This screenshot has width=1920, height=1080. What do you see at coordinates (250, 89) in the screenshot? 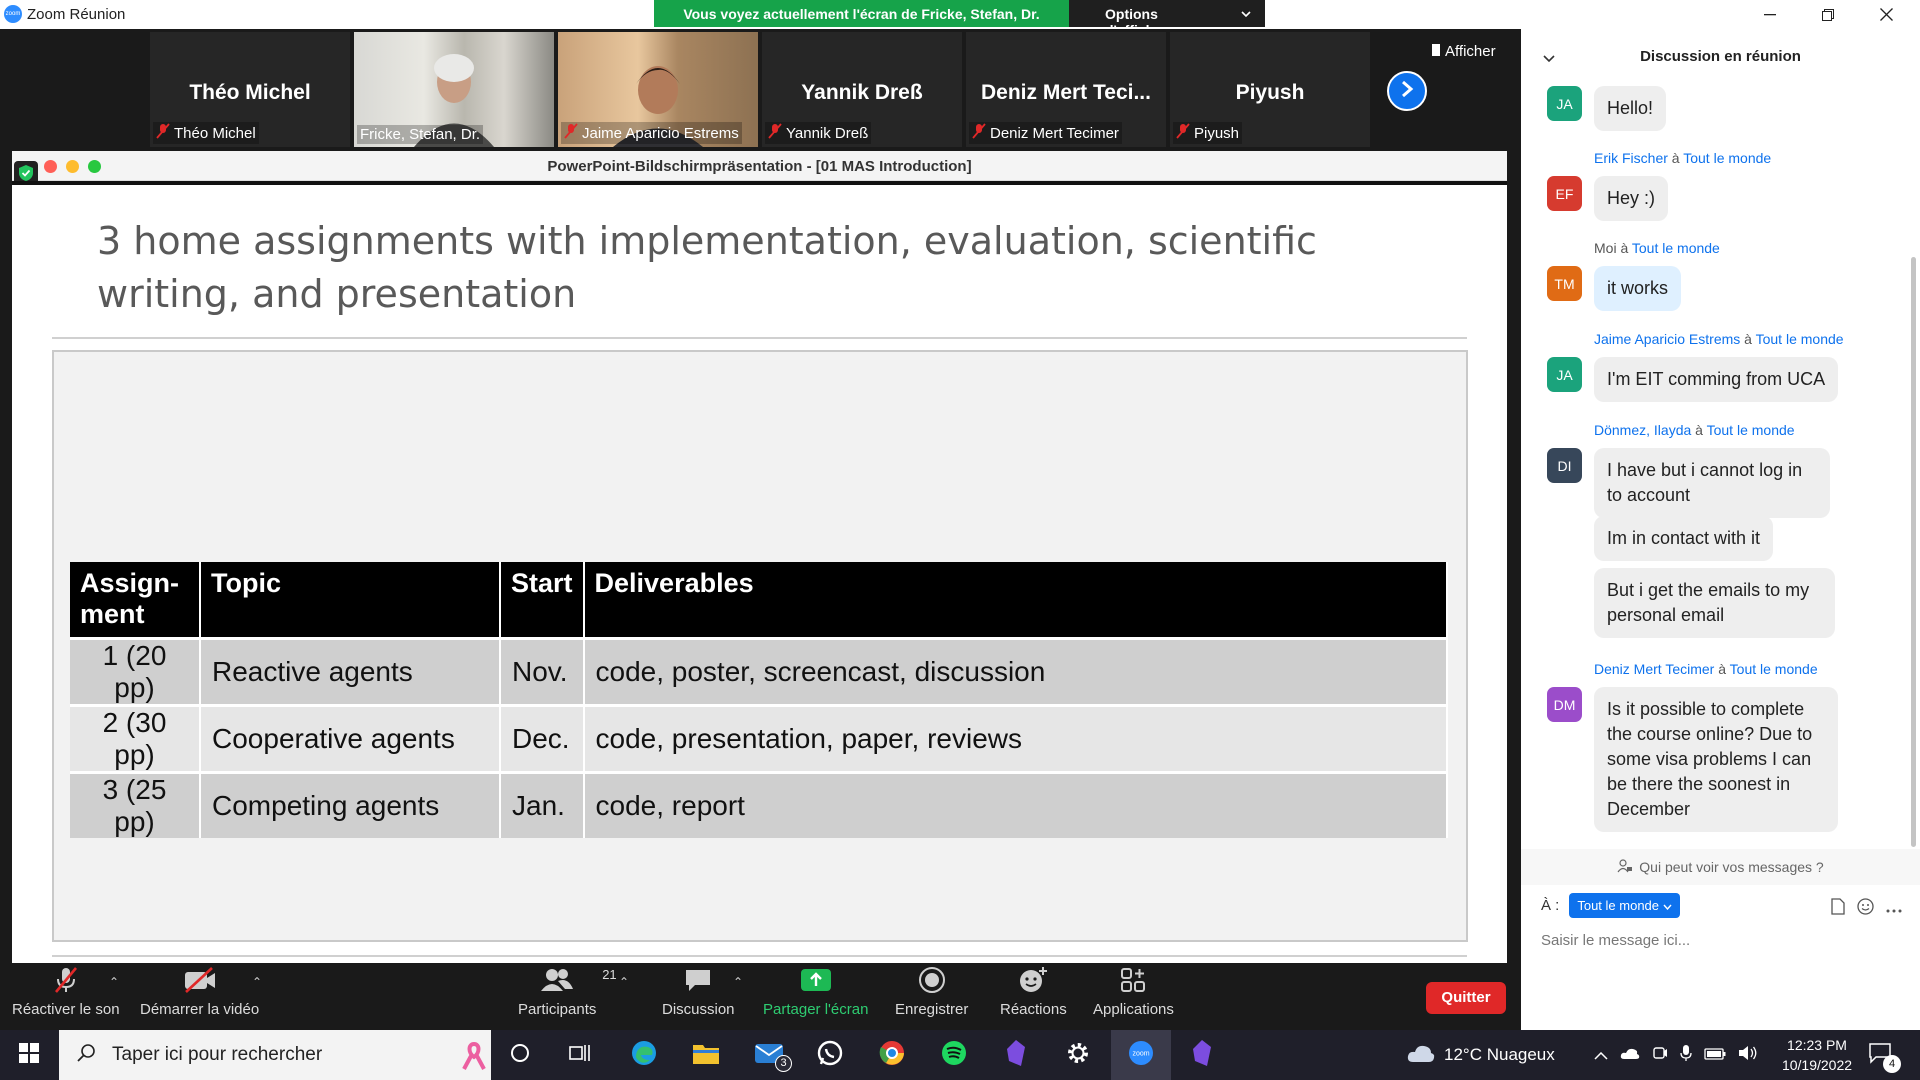
I see `participant-tile: Théo Michel Théo Michel` at bounding box center [250, 89].